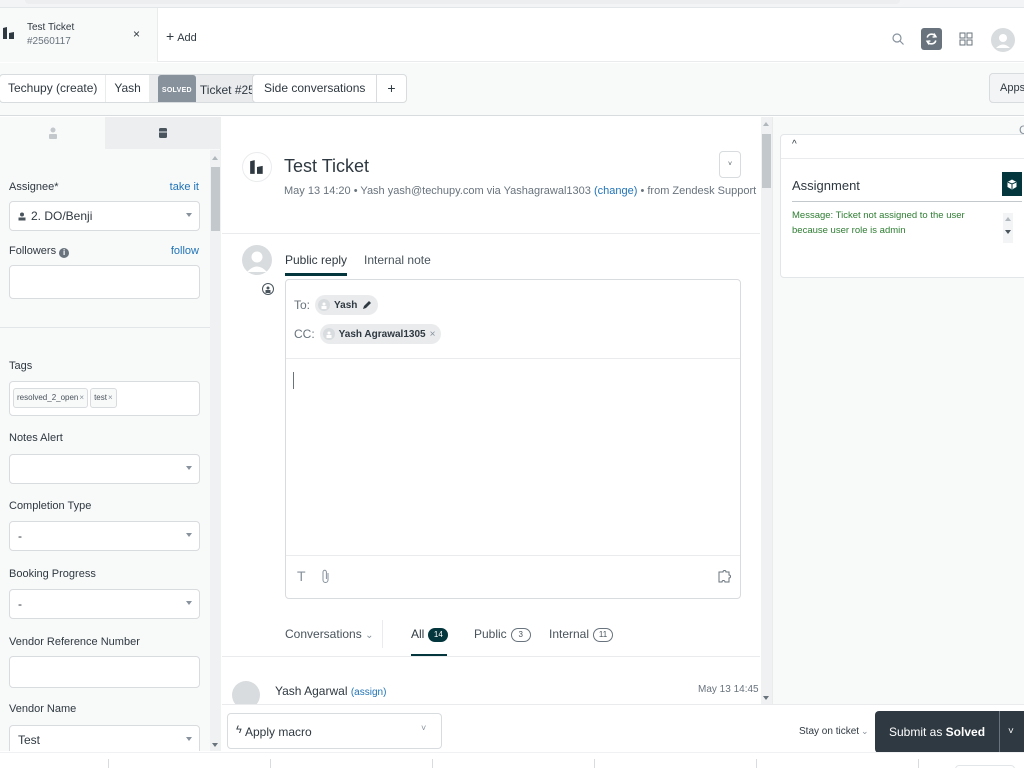 This screenshot has width=1024, height=768. I want to click on text-format-icon: T, so click(301, 576).